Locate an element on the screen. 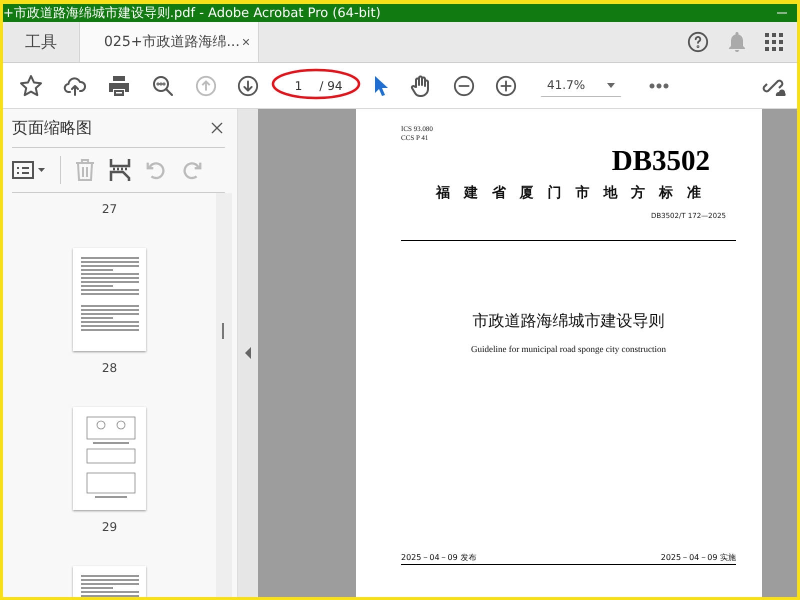 This screenshot has width=800, height=600. insert-page-icon is located at coordinates (120, 170).